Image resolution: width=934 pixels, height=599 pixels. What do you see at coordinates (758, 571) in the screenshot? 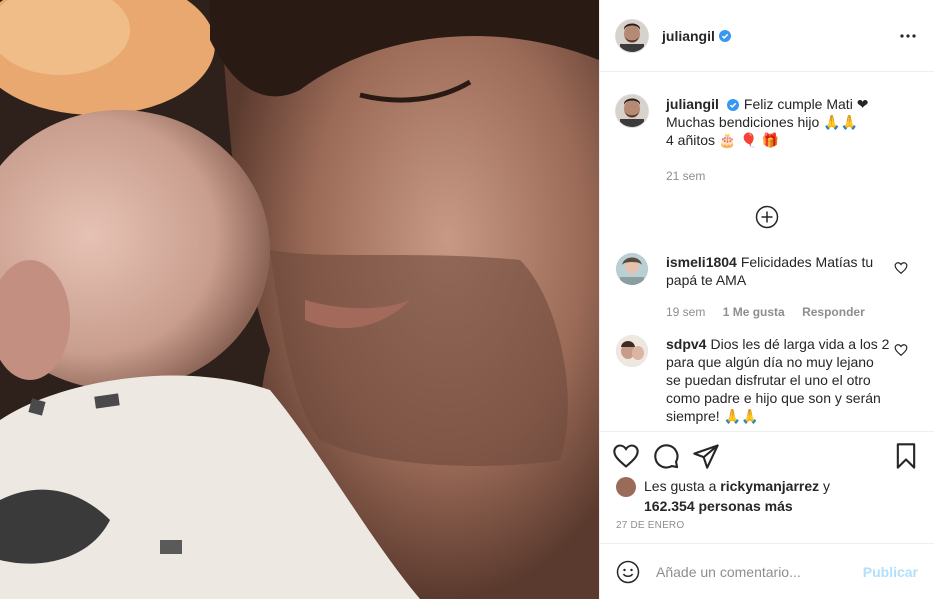
I see `comment-input` at bounding box center [758, 571].